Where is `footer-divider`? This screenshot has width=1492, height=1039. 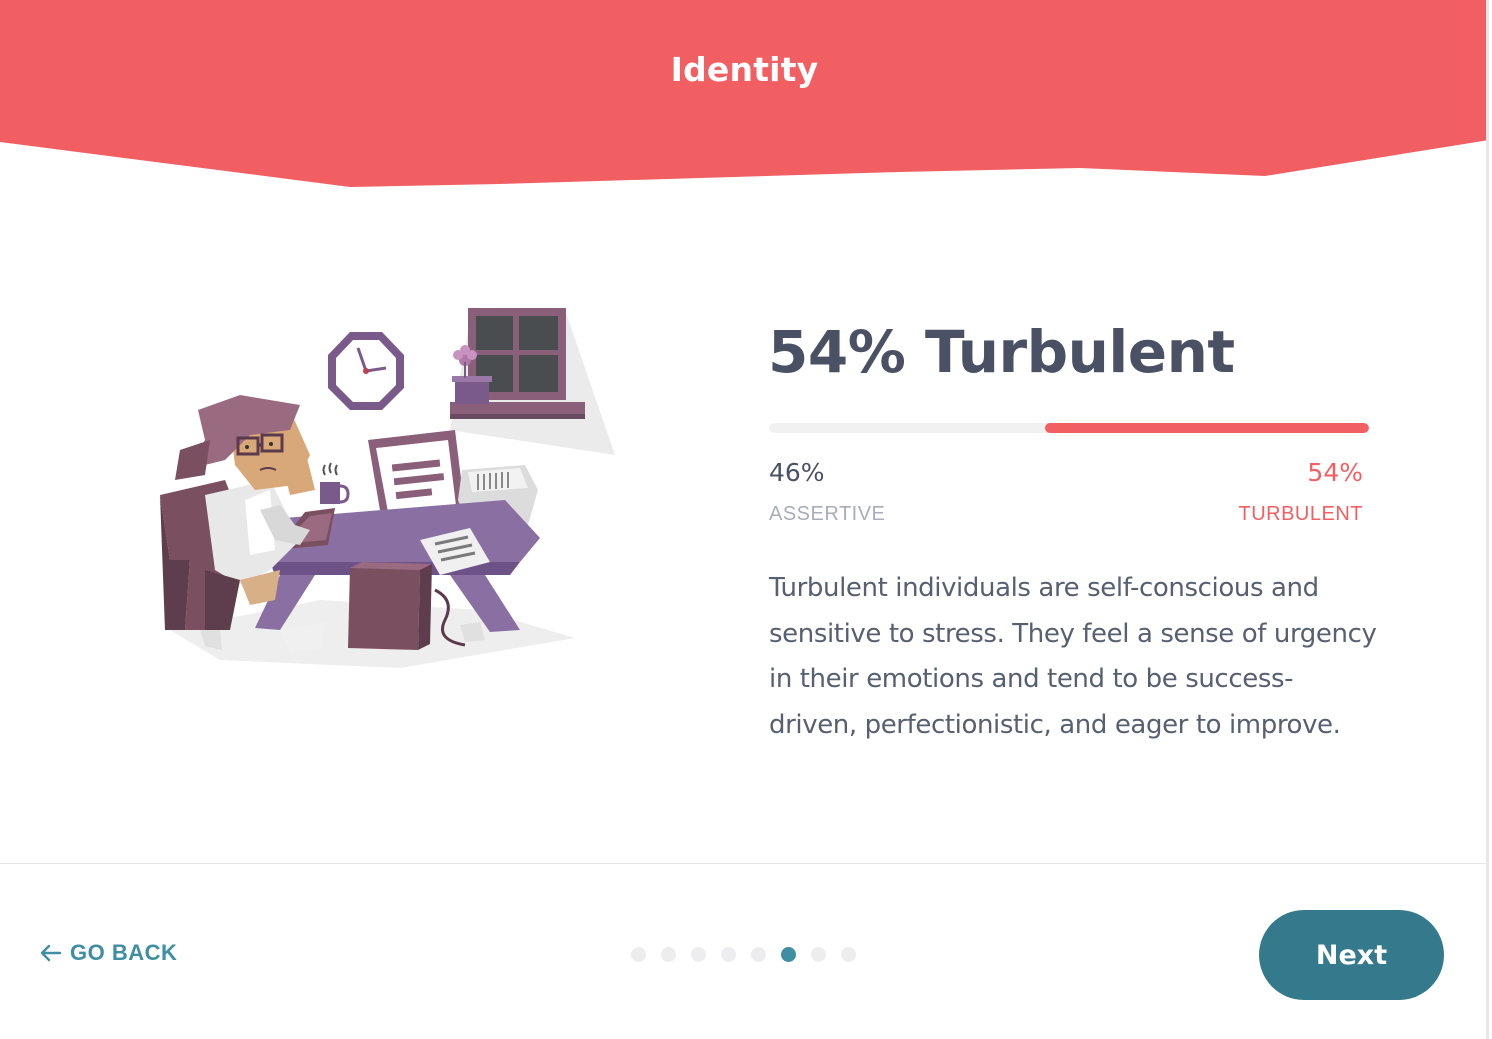 footer-divider is located at coordinates (743, 863).